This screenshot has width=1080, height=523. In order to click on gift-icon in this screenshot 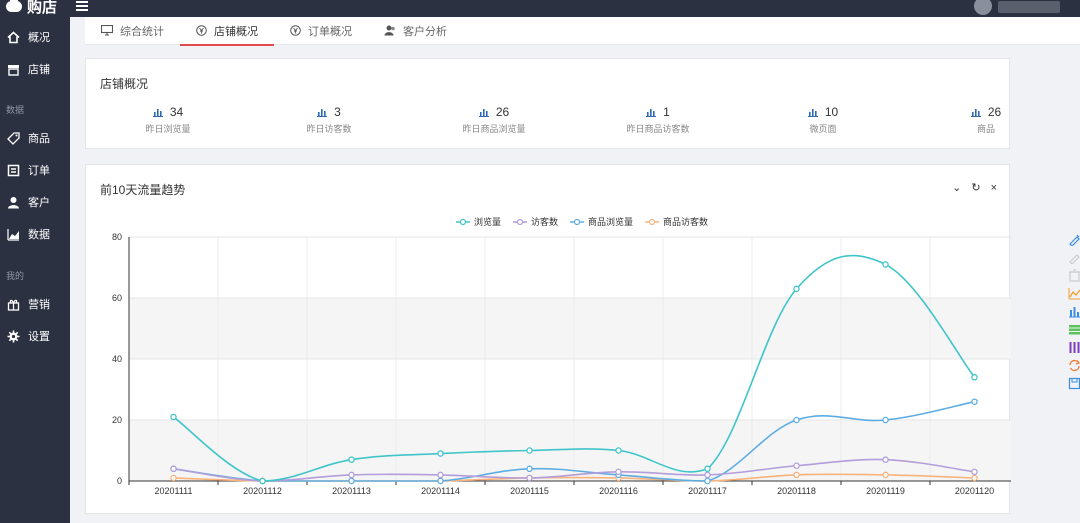, I will do `click(13, 304)`.